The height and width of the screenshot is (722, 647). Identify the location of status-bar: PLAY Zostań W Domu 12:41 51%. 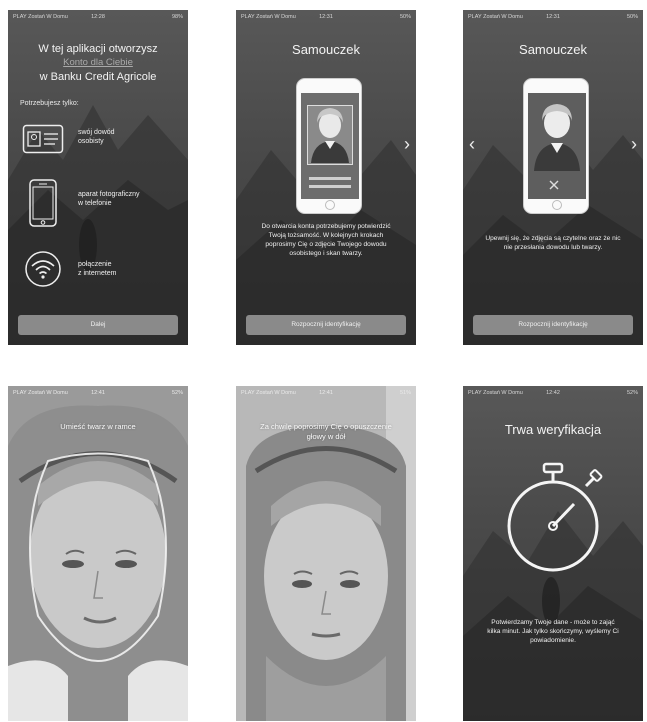
(326, 393).